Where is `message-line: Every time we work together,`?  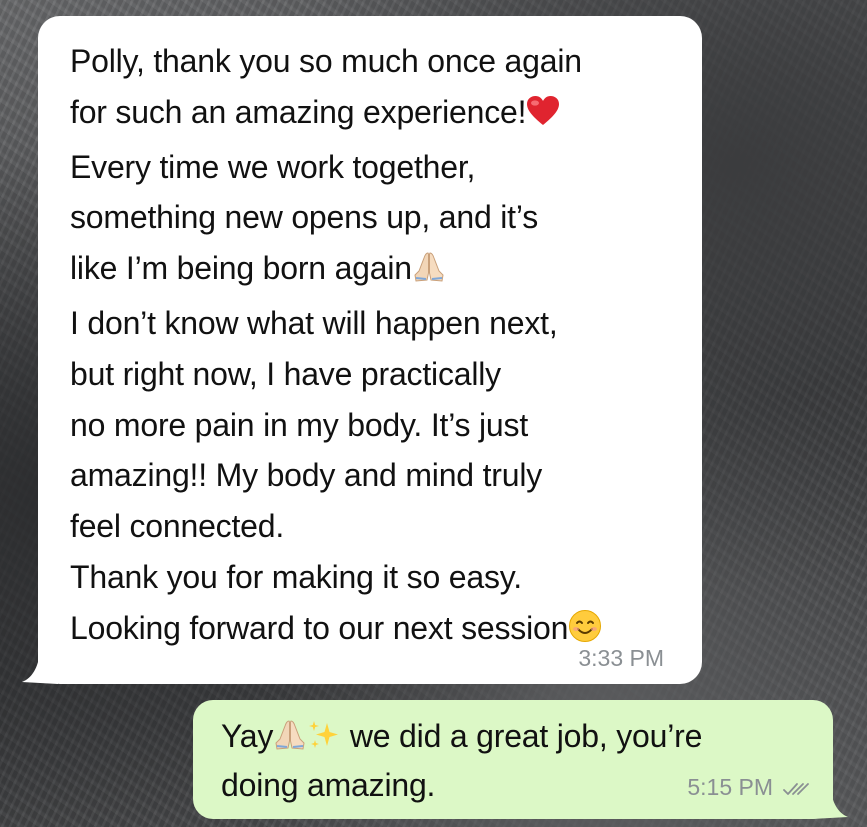
message-line: Every time we work together, is located at coordinates (273, 166).